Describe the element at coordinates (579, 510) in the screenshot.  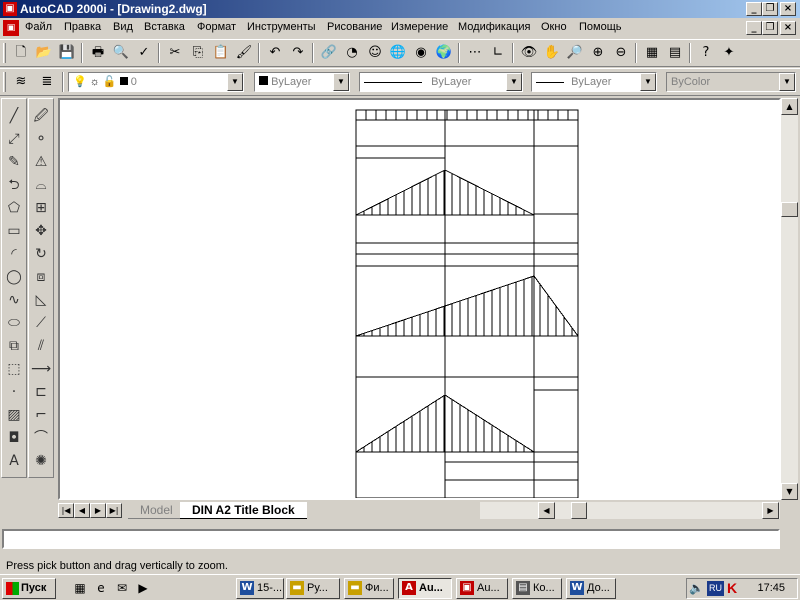
I see `scroll-thumb` at that location.